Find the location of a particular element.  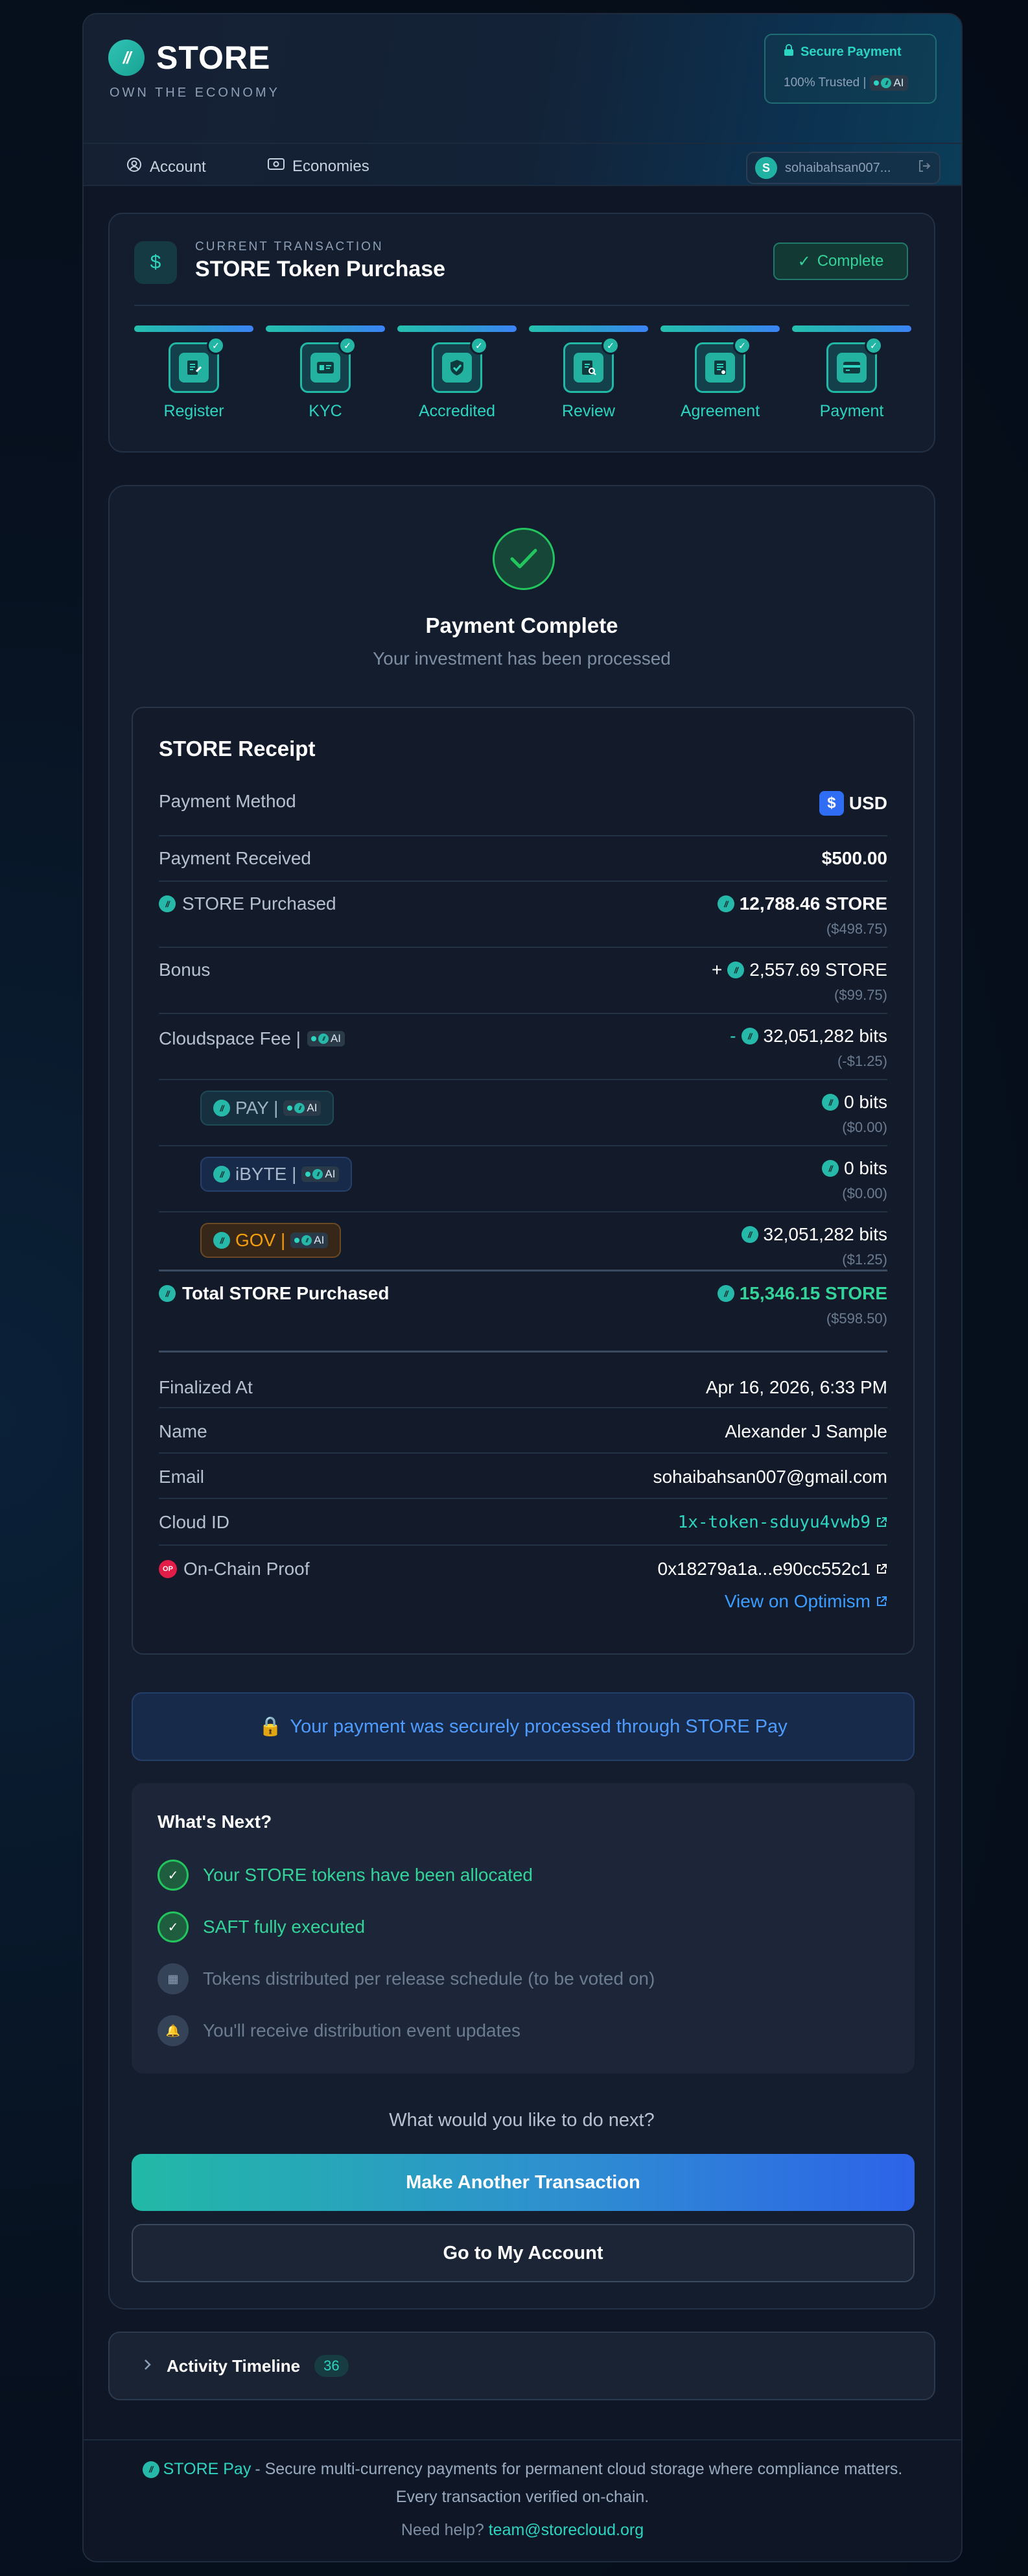

row-value: Alexander J Sample is located at coordinates (806, 1431).